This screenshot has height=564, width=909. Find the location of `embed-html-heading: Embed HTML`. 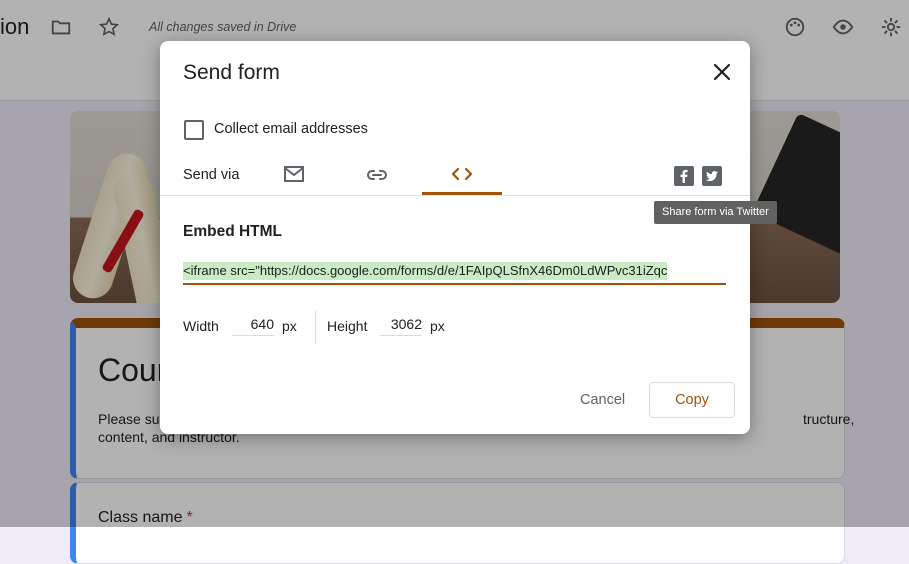

embed-html-heading: Embed HTML is located at coordinates (233, 231).